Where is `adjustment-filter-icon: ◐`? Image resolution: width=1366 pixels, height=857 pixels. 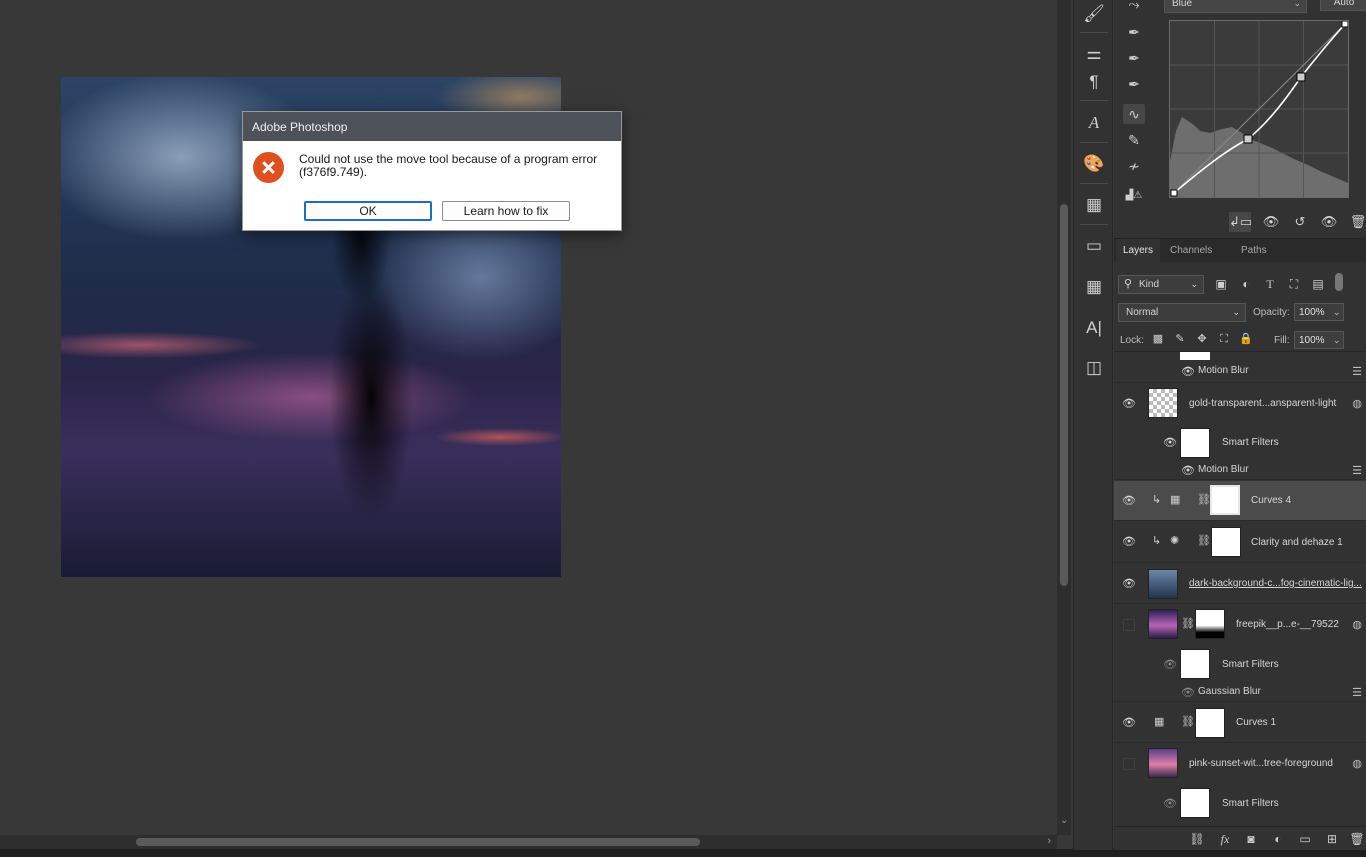
adjustment-filter-icon: ◐ is located at coordinates (1246, 284).